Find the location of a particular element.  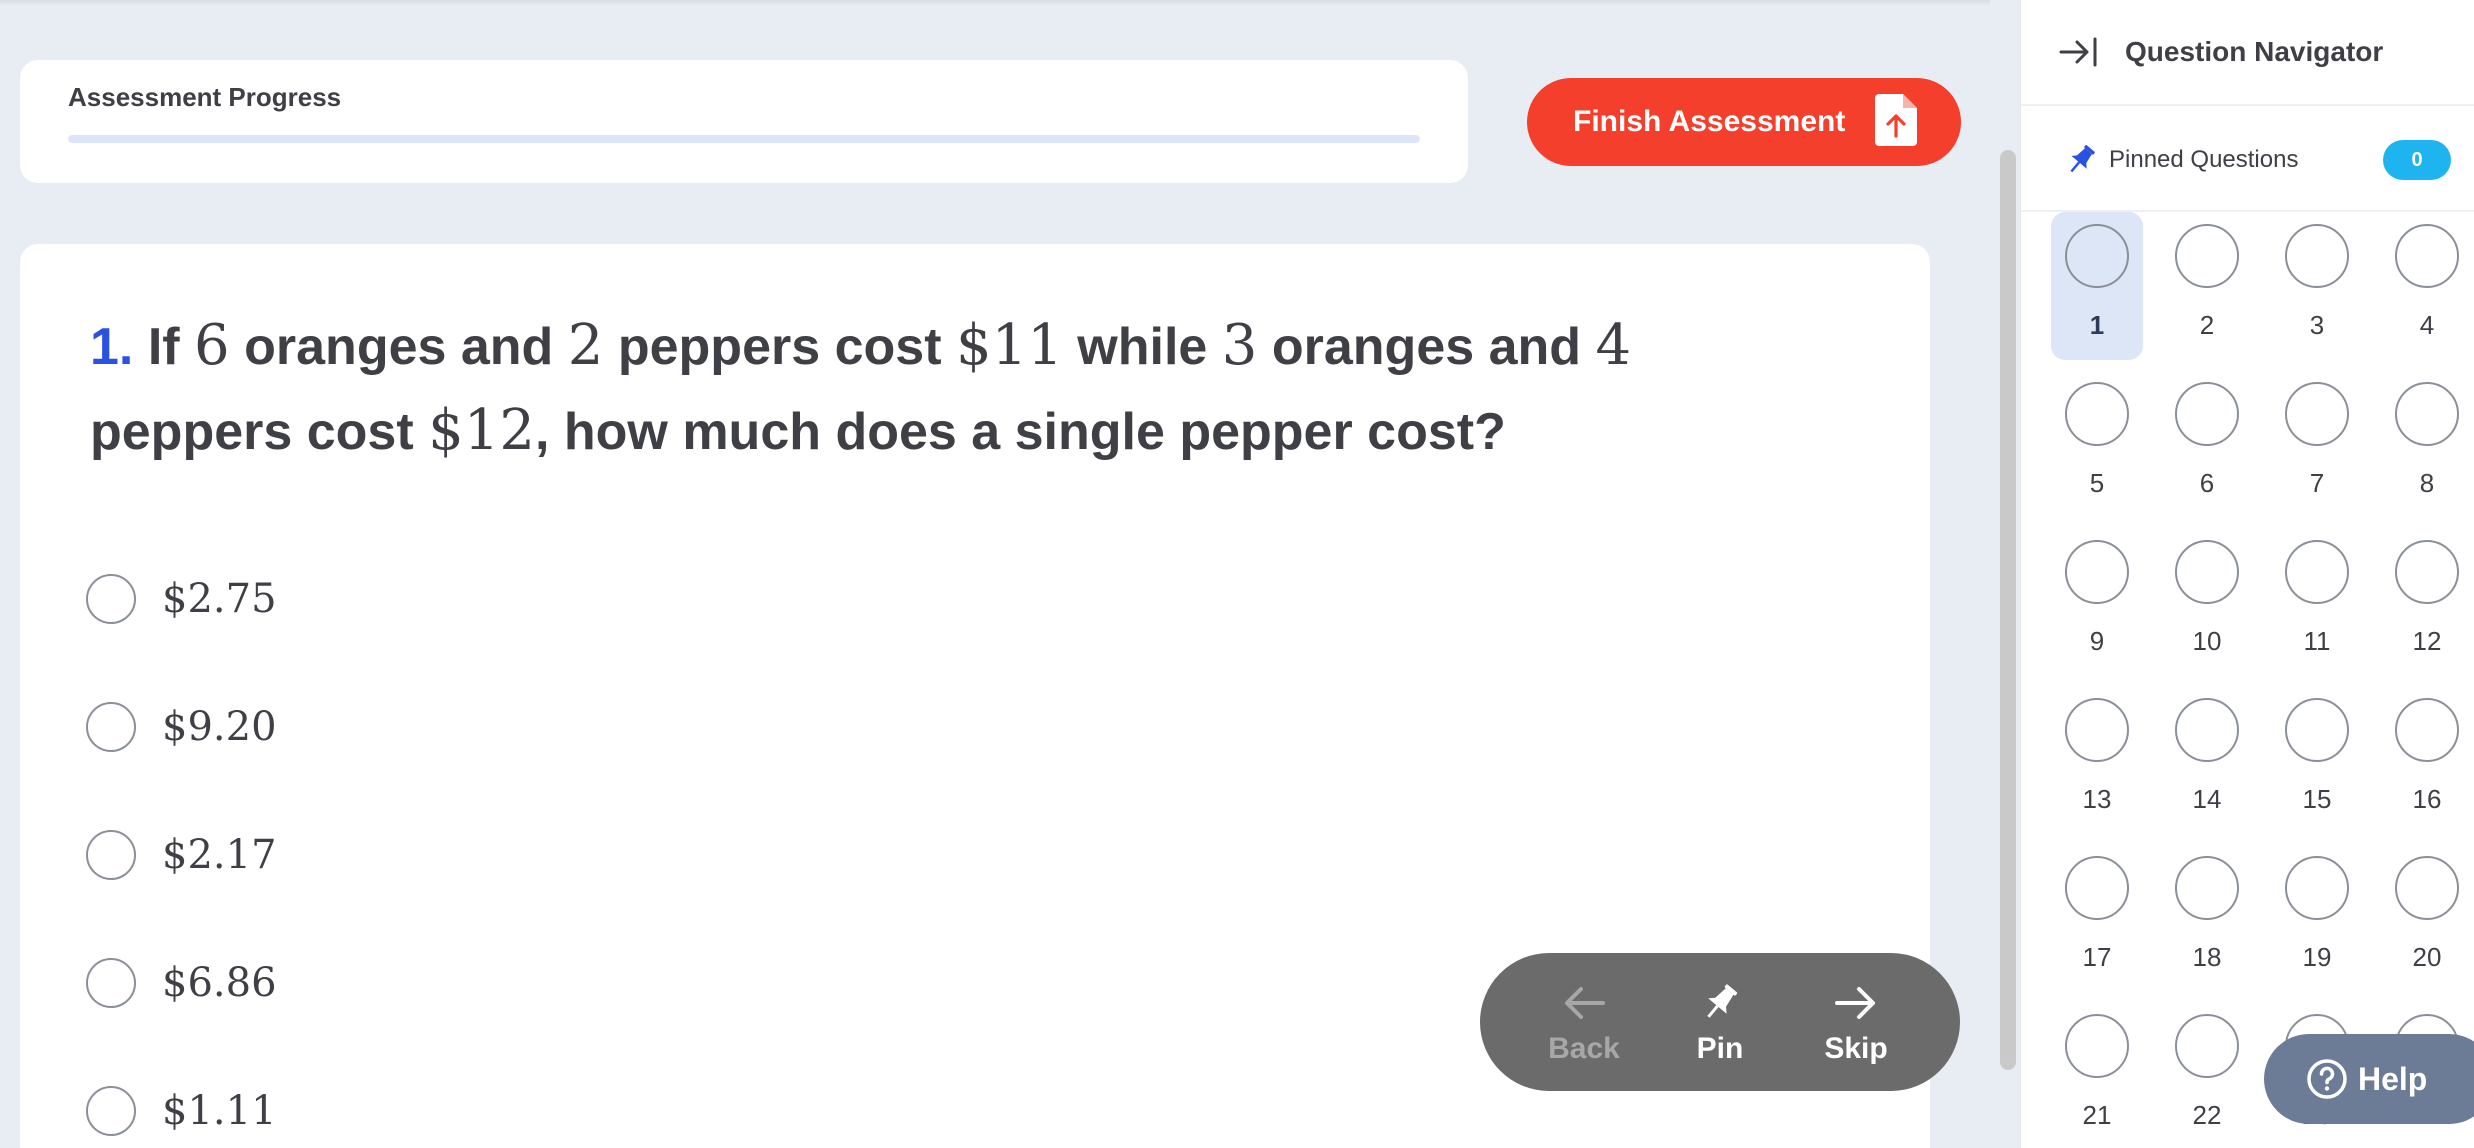

question-nav-item: 11 is located at coordinates (2317, 602).